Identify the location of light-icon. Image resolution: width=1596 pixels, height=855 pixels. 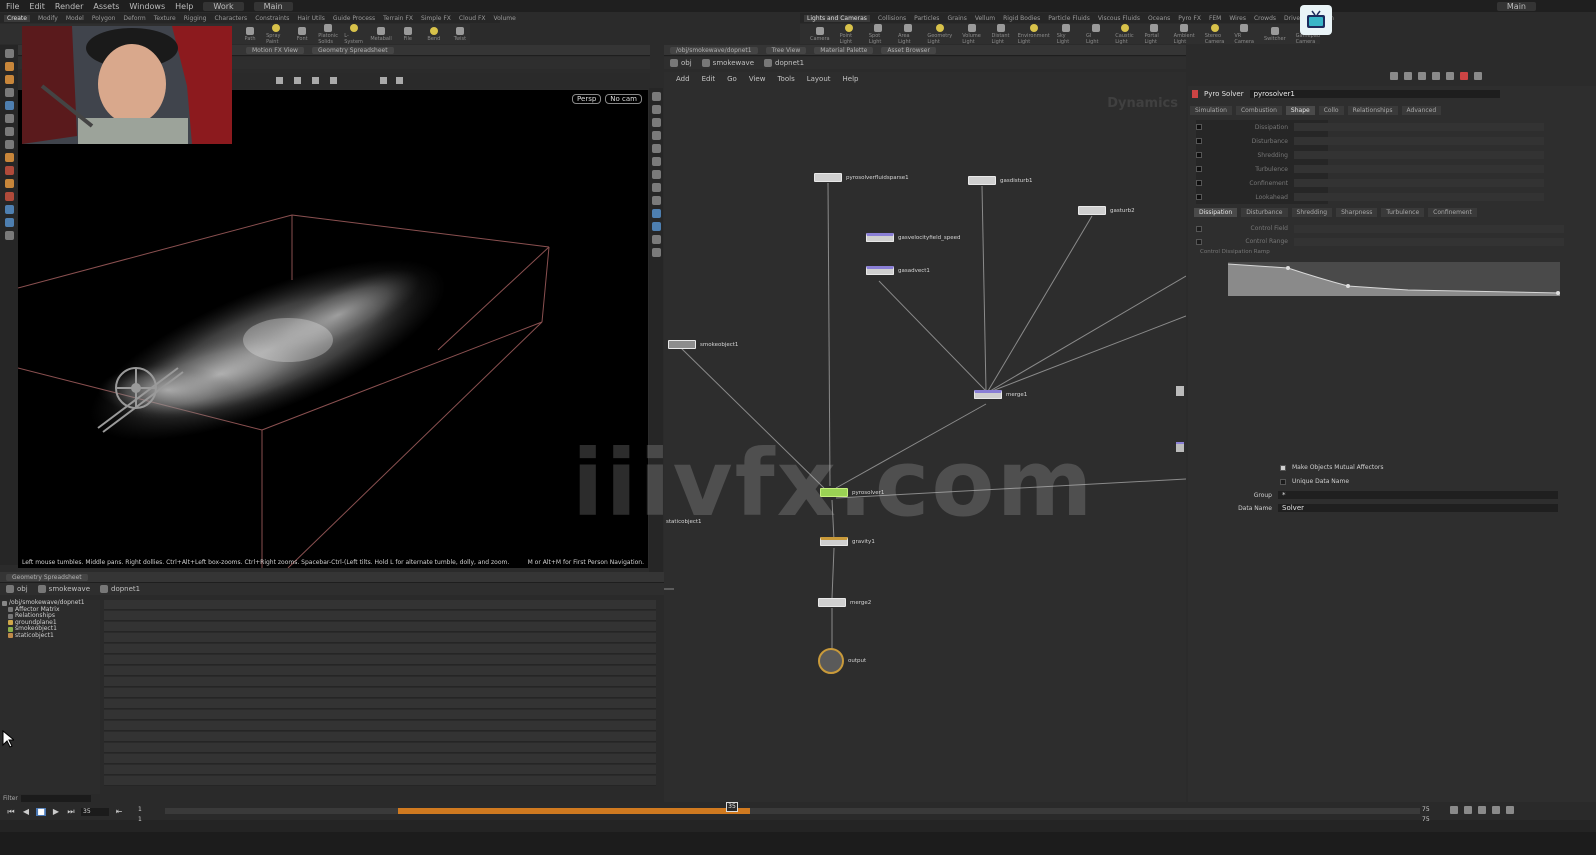
(9, 157).